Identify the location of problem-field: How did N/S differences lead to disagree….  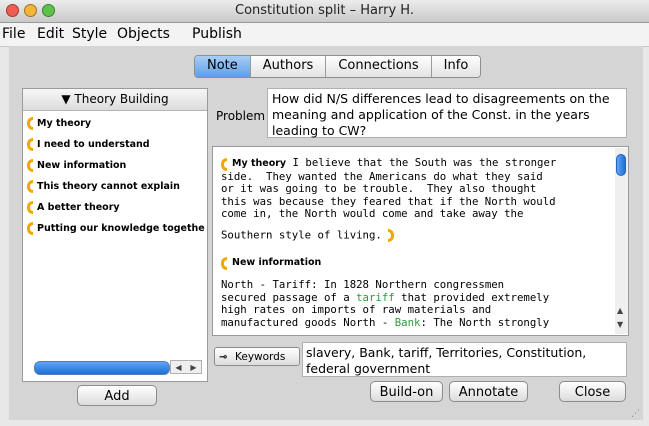
(447, 113).